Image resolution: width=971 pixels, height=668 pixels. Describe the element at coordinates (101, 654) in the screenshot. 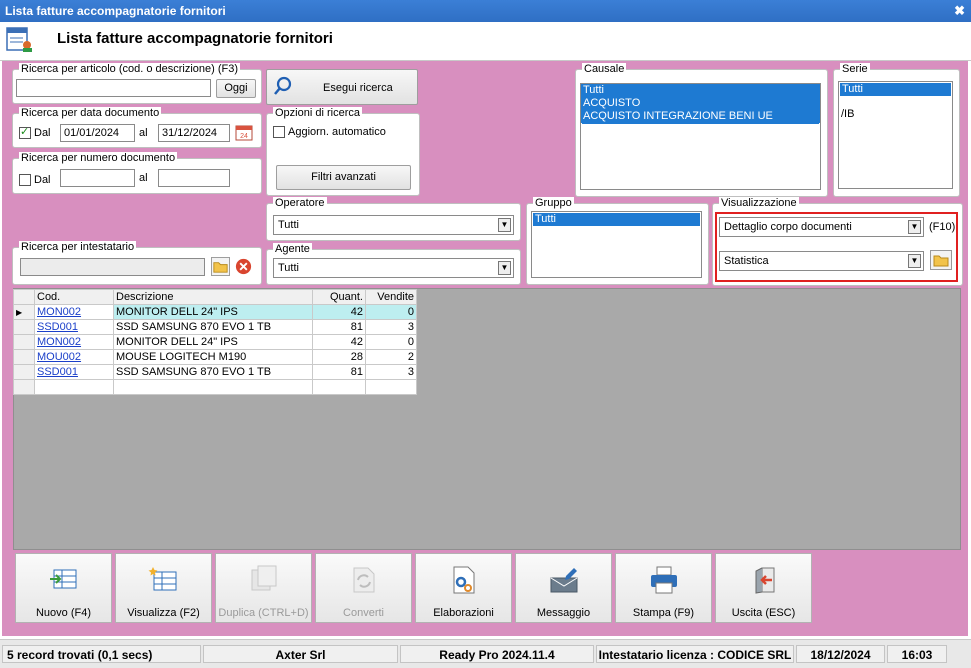

I see `status-records: 5 record trovati (0,1 secs)` at that location.